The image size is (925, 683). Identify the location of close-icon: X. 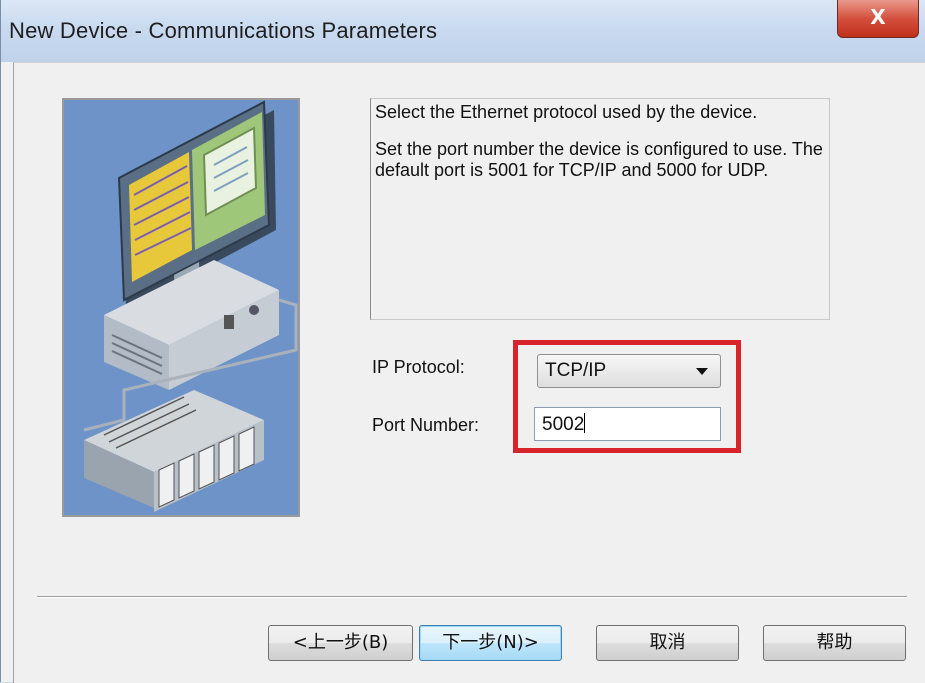
(878, 17).